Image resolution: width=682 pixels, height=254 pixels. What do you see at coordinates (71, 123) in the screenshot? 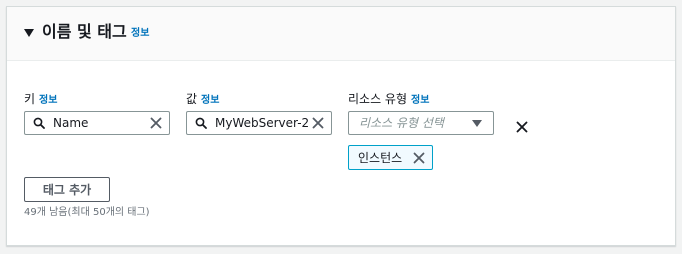
I see `key-input-value: Name` at bounding box center [71, 123].